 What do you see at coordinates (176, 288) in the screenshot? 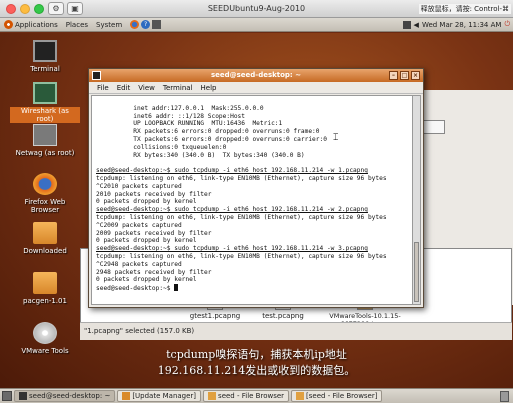
I see `terminal-cursor` at bounding box center [176, 288].